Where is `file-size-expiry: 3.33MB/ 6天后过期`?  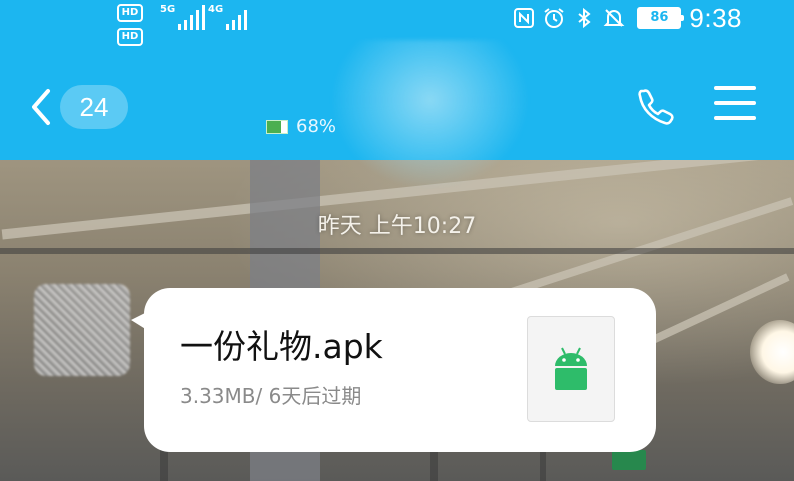 file-size-expiry: 3.33MB/ 6天后过期 is located at coordinates (271, 396).